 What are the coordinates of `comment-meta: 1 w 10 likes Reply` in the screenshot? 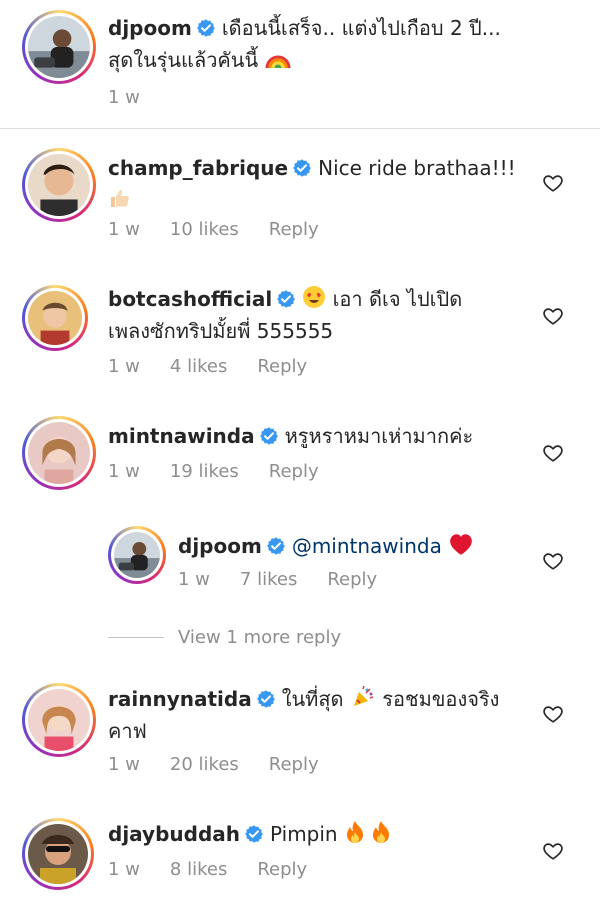 It's located at (228, 230).